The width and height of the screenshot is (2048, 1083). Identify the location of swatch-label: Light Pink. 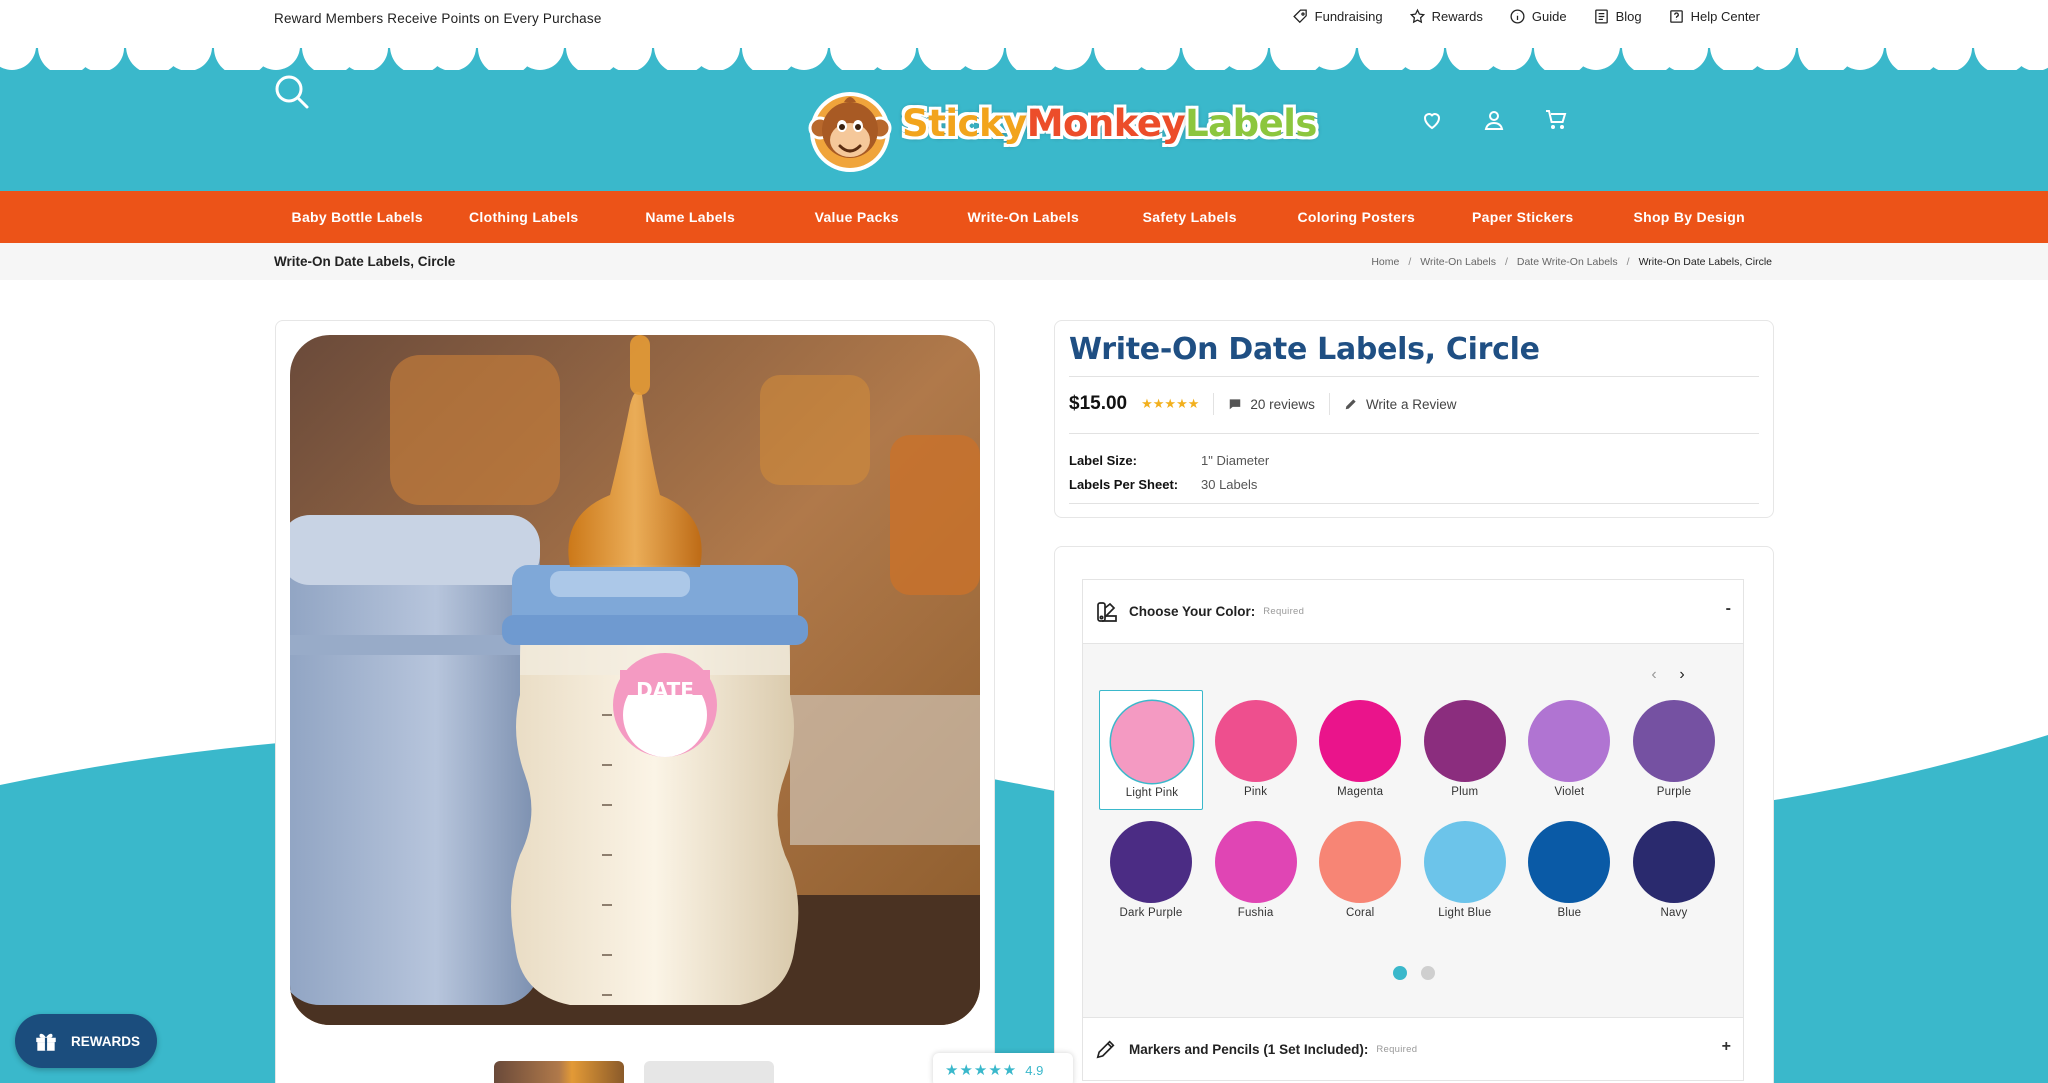
(1152, 793).